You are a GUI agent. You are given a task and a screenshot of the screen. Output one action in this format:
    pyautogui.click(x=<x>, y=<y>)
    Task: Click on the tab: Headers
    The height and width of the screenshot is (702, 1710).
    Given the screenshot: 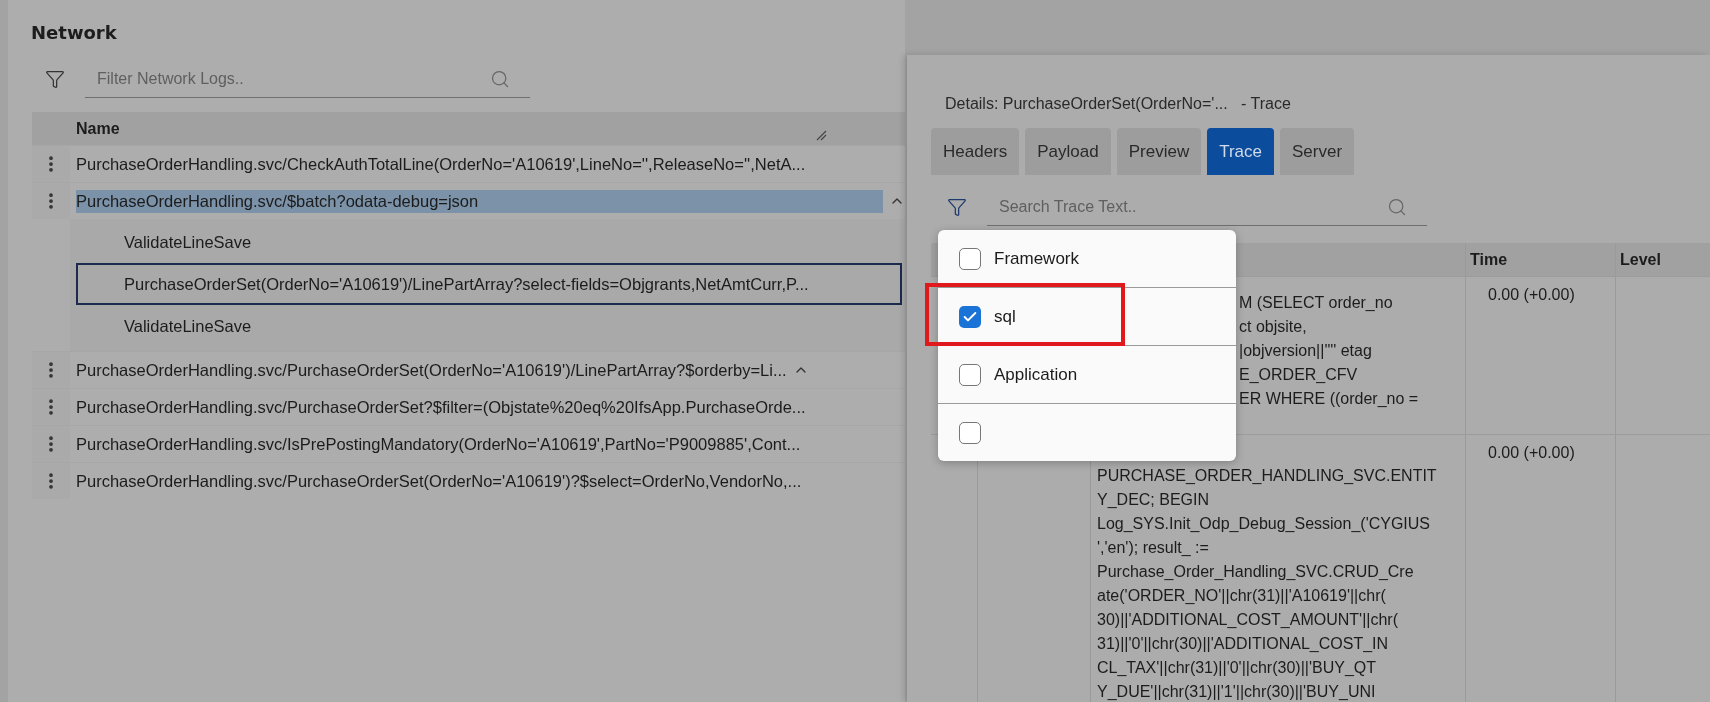 What is the action you would take?
    pyautogui.click(x=975, y=151)
    